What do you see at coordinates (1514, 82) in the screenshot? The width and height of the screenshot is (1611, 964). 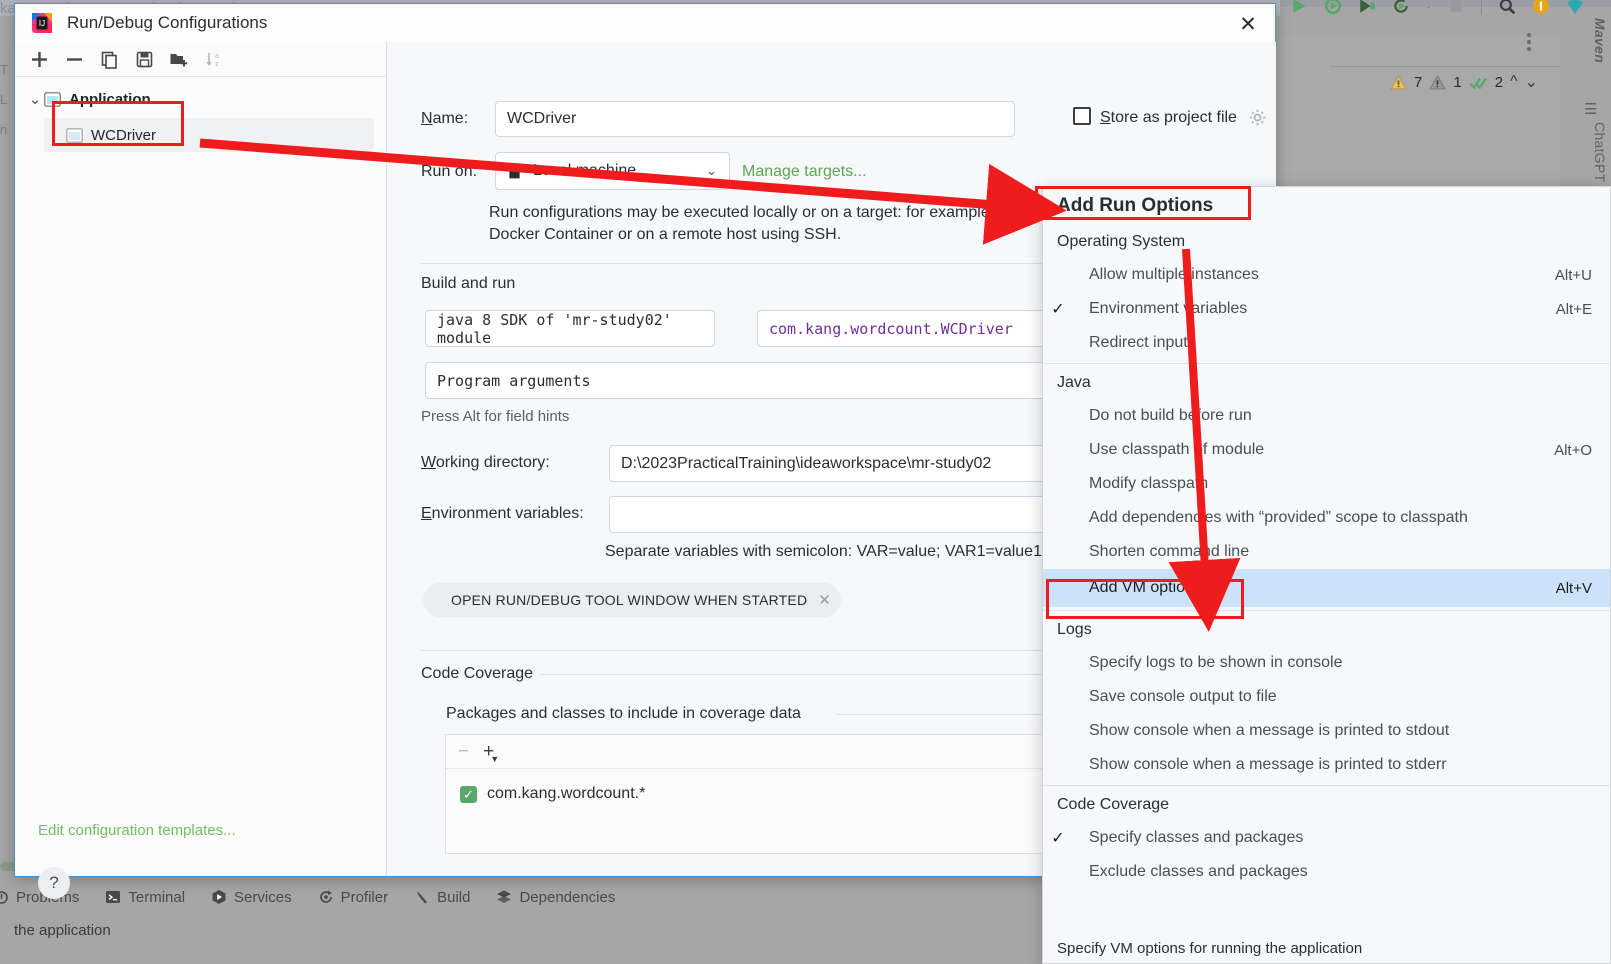 I see `previous-problem-icon: ^` at bounding box center [1514, 82].